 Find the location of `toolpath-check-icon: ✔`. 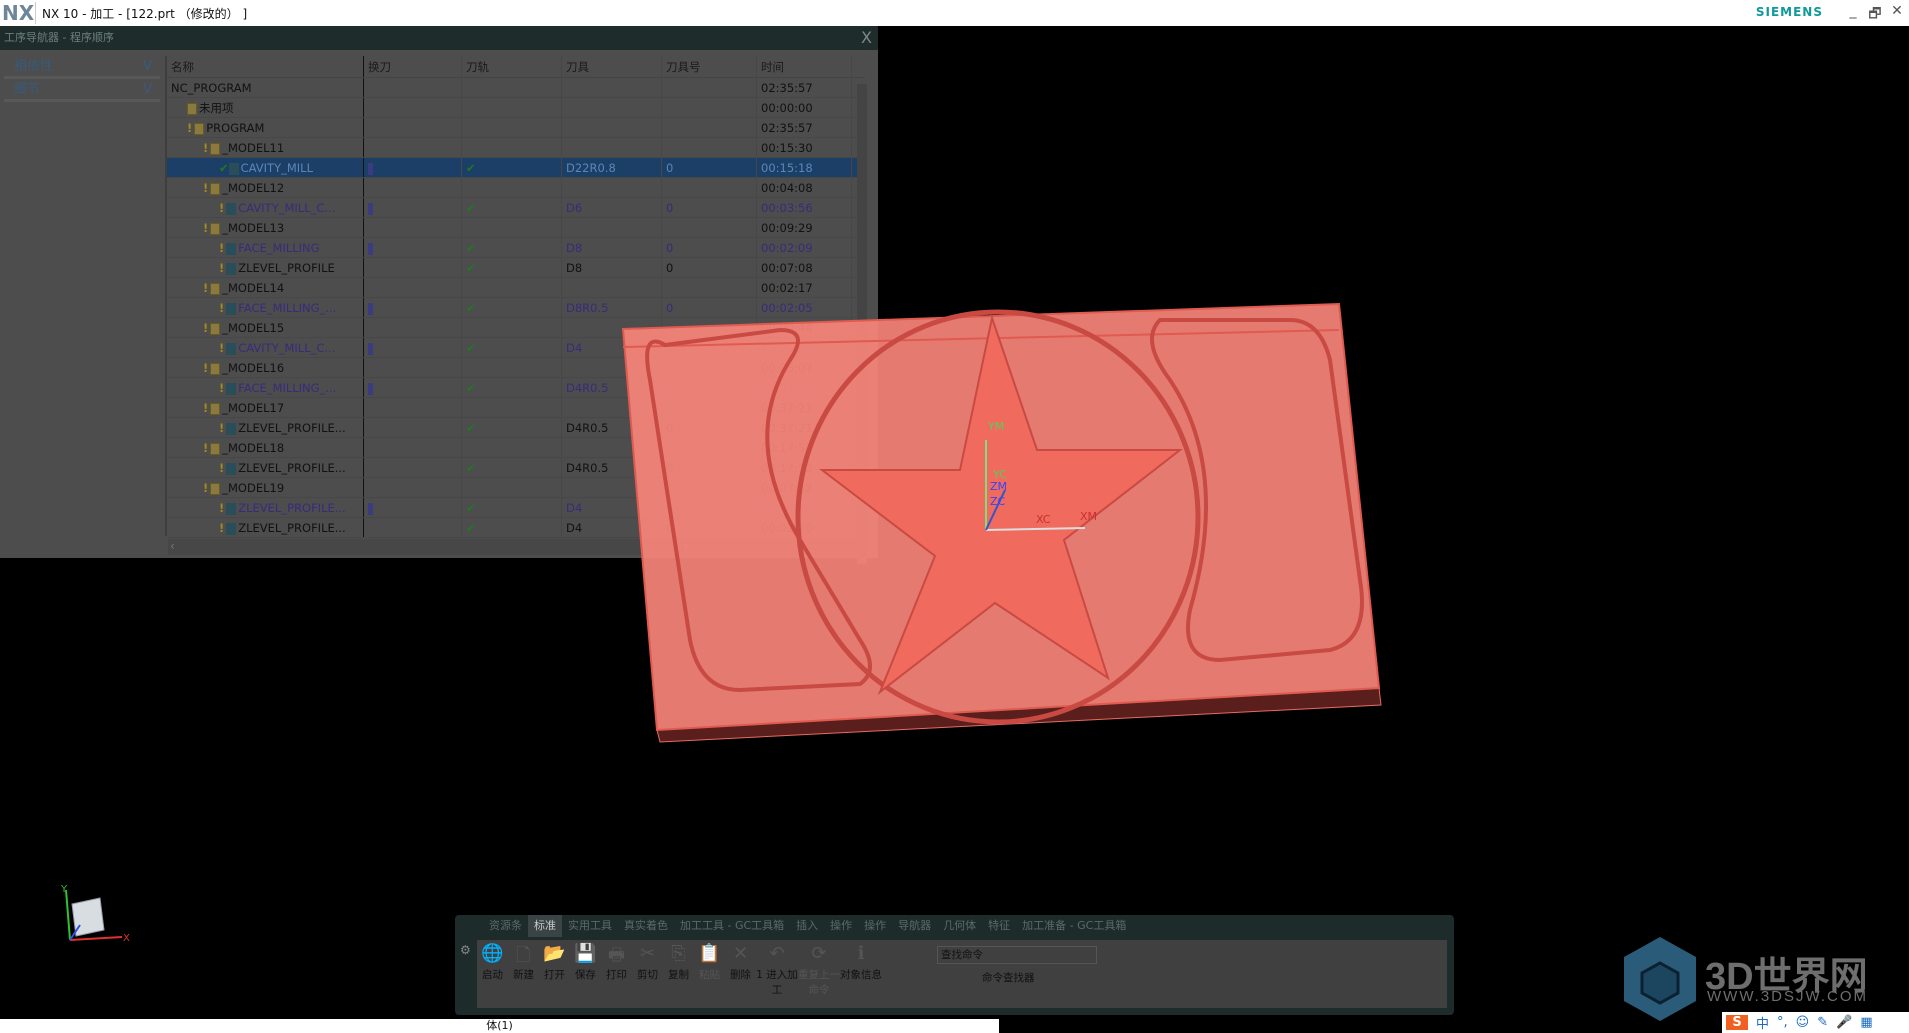

toolpath-check-icon: ✔ is located at coordinates (471, 468).